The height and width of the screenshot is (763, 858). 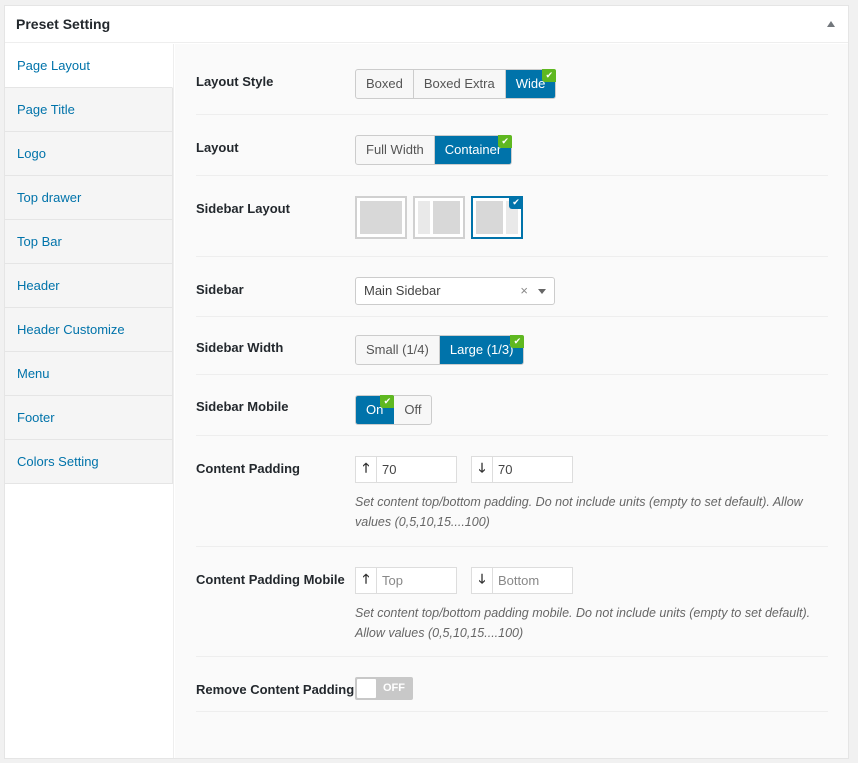 What do you see at coordinates (831, 24) in the screenshot?
I see `collapse-arrow-icon` at bounding box center [831, 24].